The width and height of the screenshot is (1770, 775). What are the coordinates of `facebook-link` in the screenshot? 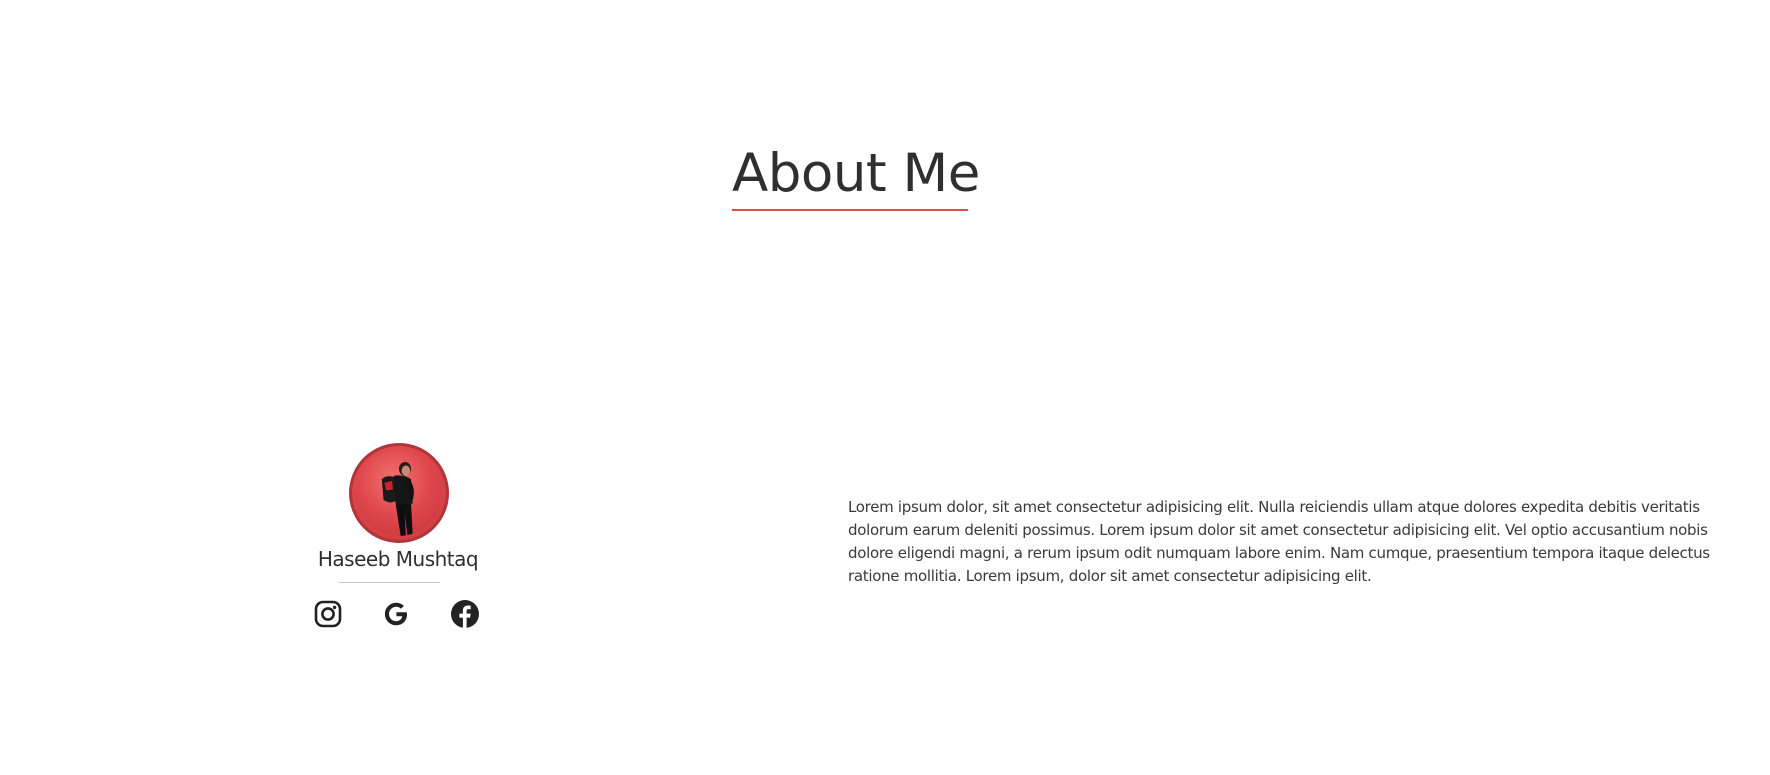 It's located at (465, 614).